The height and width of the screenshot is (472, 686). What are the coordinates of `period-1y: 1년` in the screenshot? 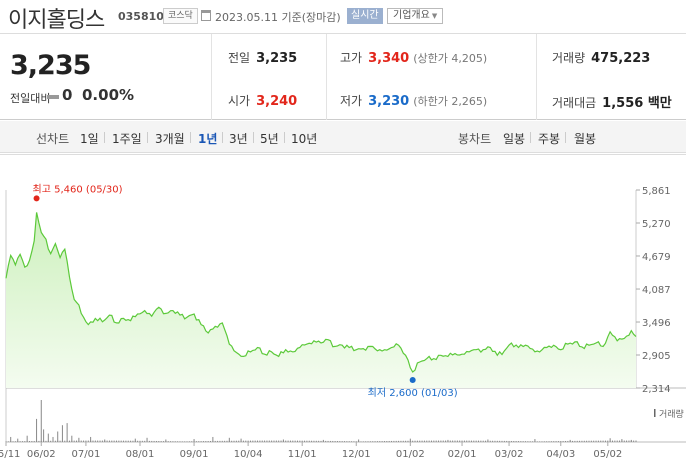 It's located at (207, 138).